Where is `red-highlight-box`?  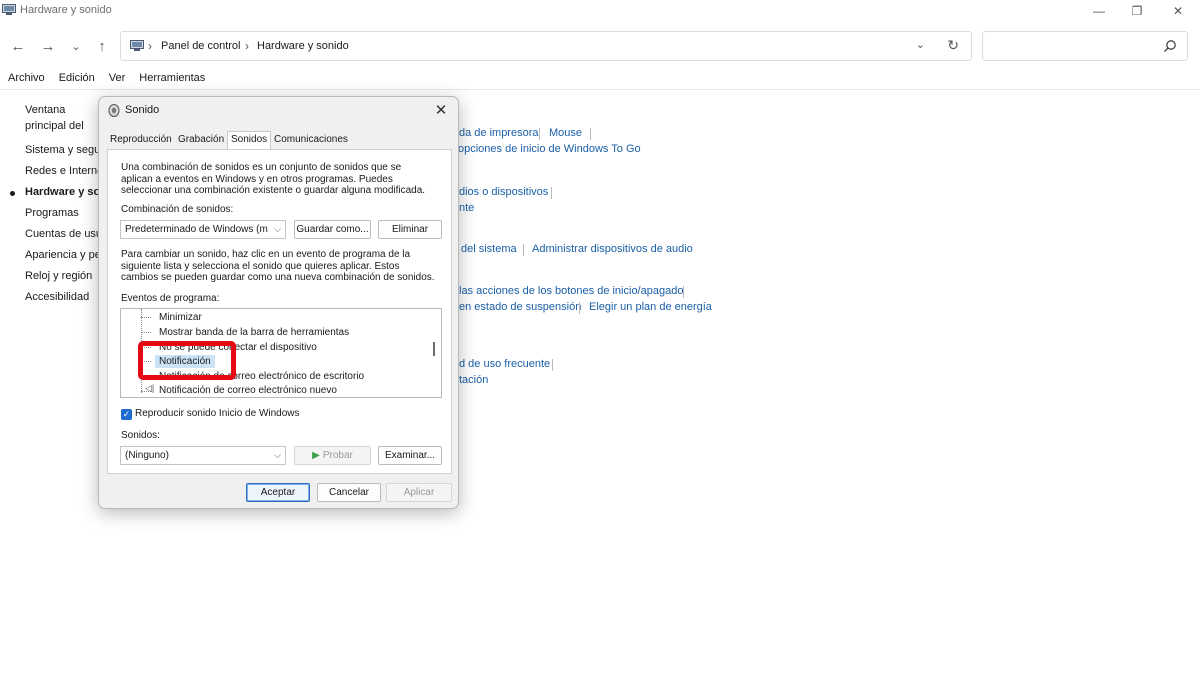 red-highlight-box is located at coordinates (187, 360).